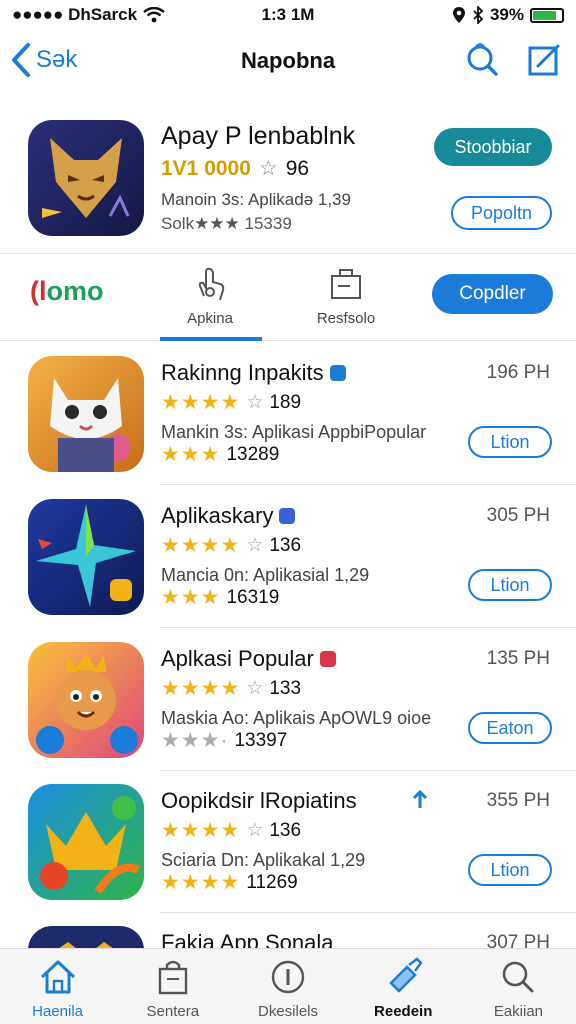 The height and width of the screenshot is (1024, 576). Describe the element at coordinates (296, 718) in the screenshot. I see `app-description: Maskia Ao: Aplikais ApOWL9 oioe` at that location.